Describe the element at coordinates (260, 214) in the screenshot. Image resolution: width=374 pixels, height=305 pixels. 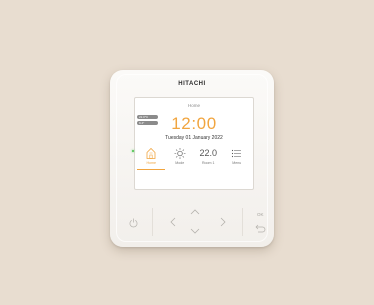
I see `ok-button: OK` at that location.